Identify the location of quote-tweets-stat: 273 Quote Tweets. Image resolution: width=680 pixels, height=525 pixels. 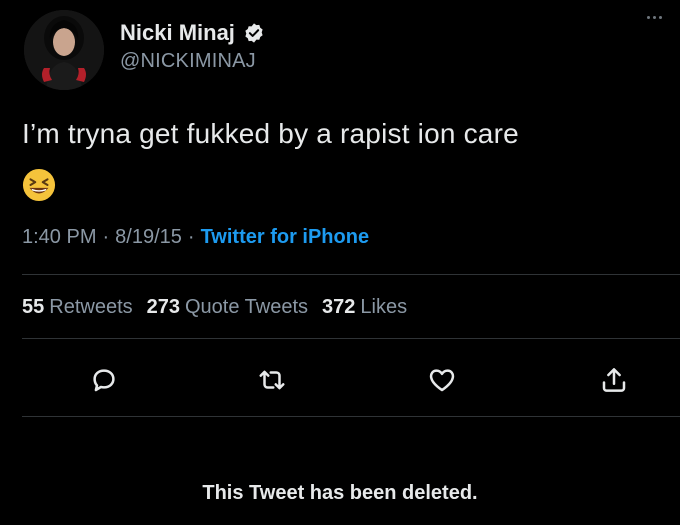
(227, 307).